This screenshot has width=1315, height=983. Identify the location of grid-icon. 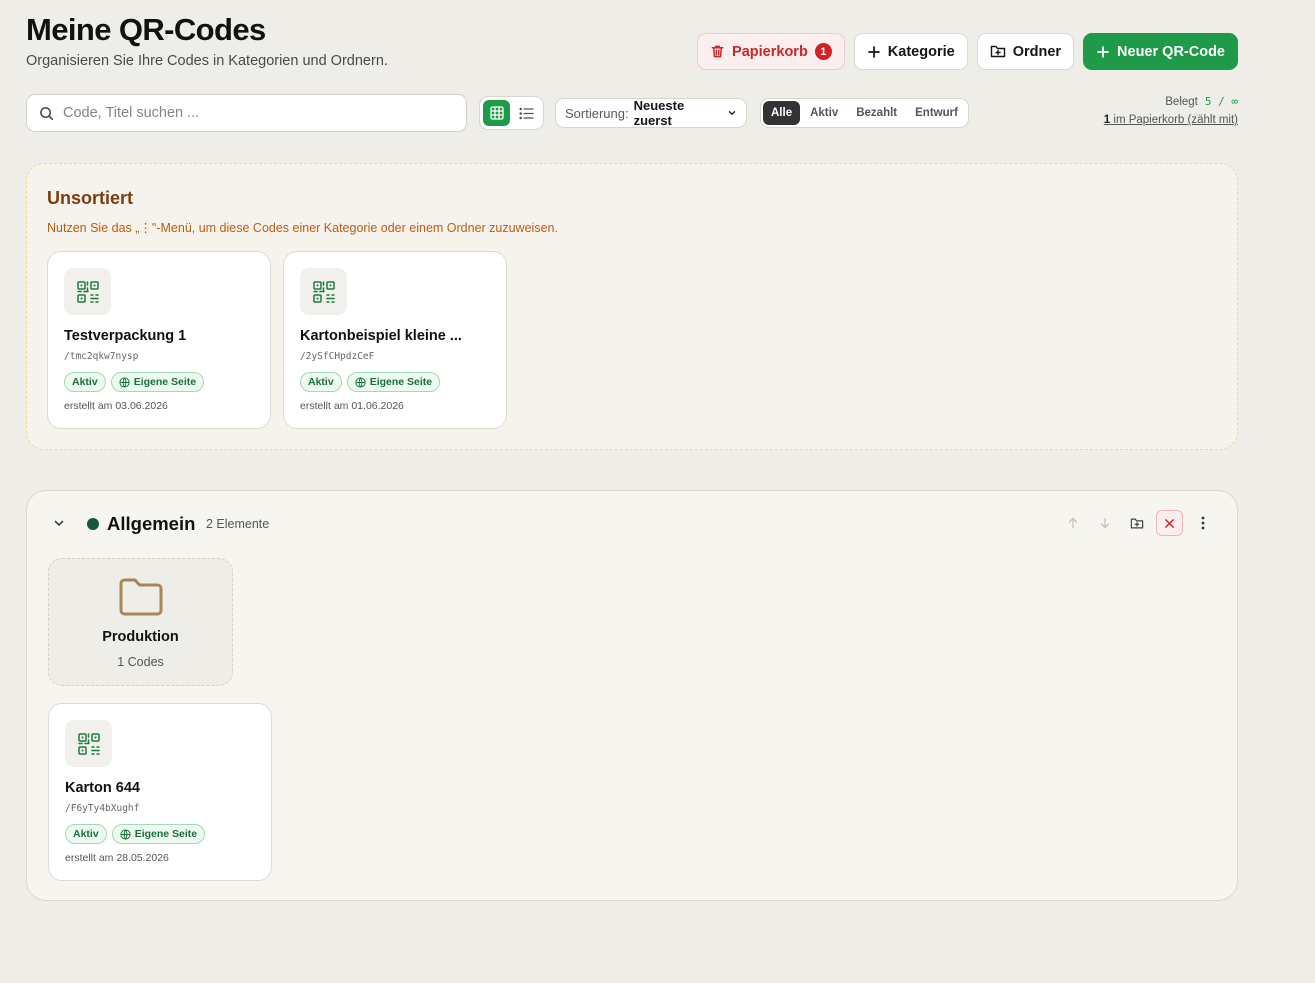
(496, 113).